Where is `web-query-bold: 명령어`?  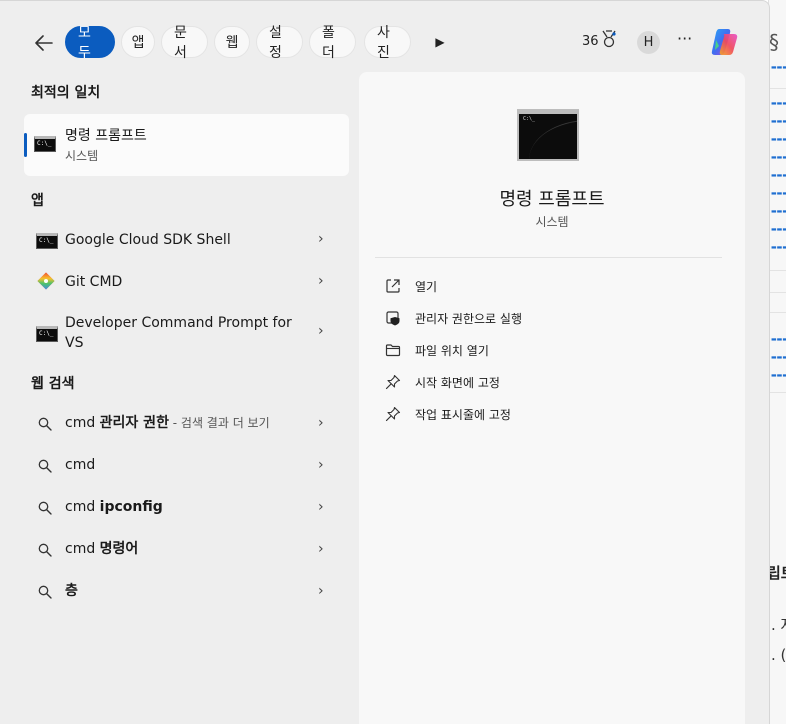
web-query-bold: 명령어 is located at coordinates (119, 549).